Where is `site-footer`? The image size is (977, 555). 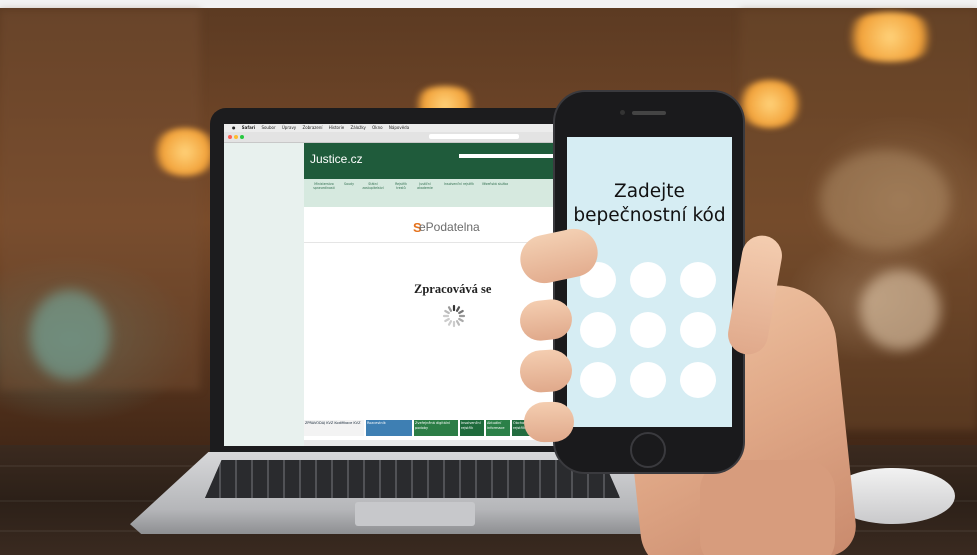
site-footer is located at coordinates (436, 443).